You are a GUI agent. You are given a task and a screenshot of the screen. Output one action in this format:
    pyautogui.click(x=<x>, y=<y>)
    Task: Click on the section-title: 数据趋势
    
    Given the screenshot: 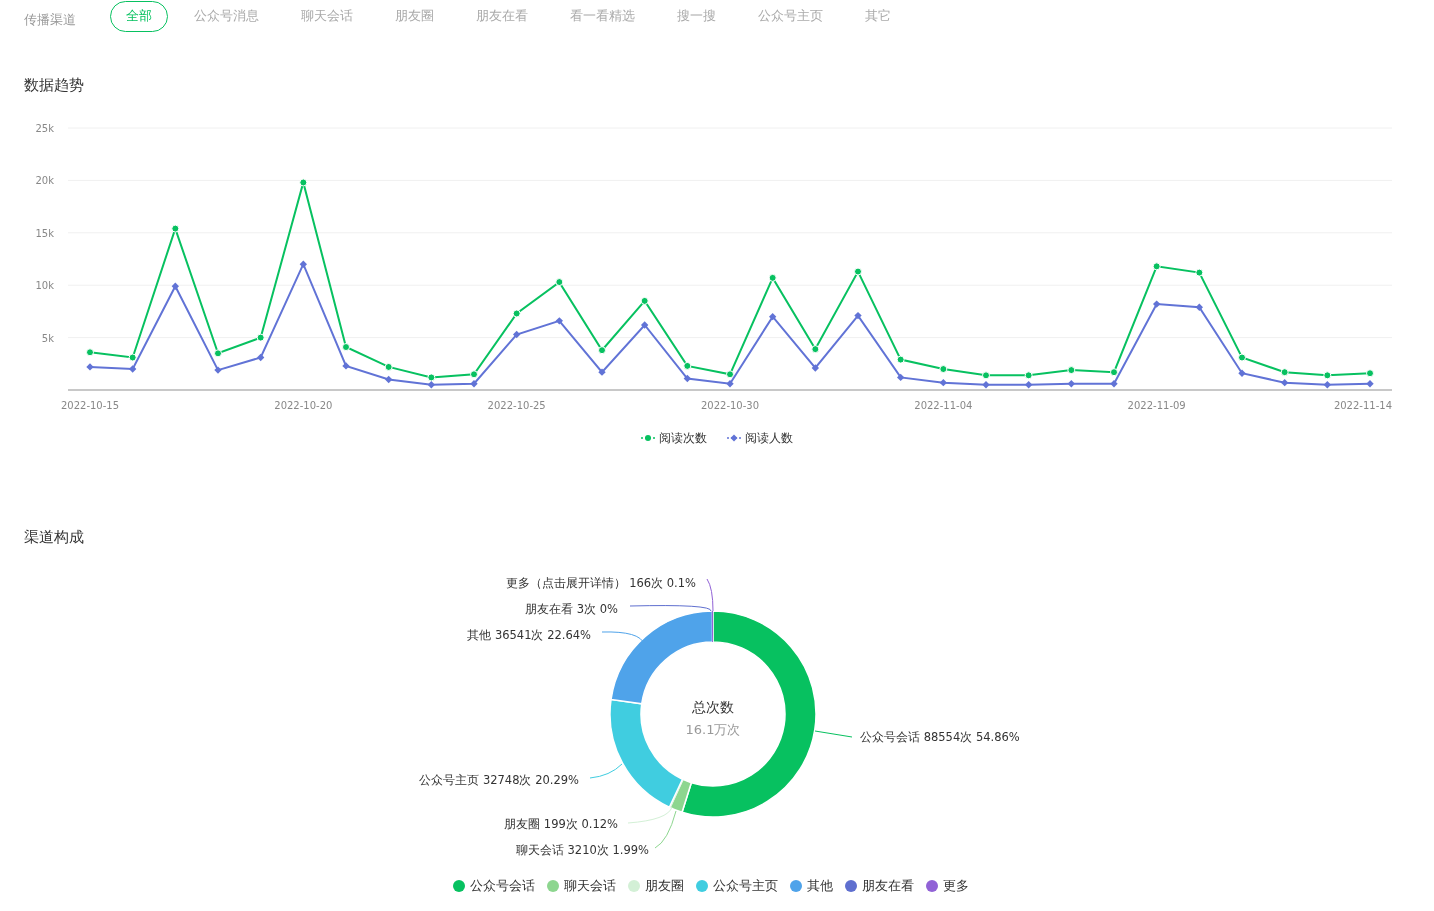 What is the action you would take?
    pyautogui.click(x=54, y=85)
    